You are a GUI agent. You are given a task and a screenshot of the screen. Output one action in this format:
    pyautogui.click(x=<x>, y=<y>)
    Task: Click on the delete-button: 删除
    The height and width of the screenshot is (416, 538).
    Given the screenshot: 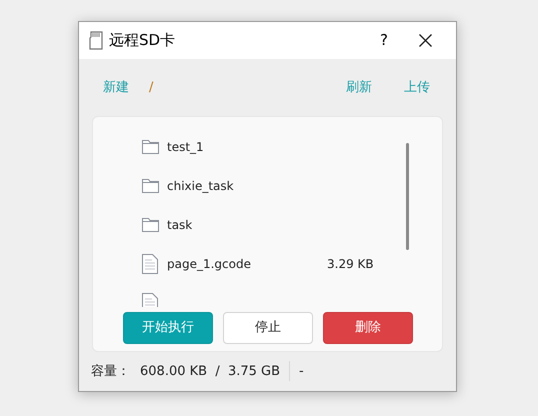 What is the action you would take?
    pyautogui.click(x=368, y=328)
    